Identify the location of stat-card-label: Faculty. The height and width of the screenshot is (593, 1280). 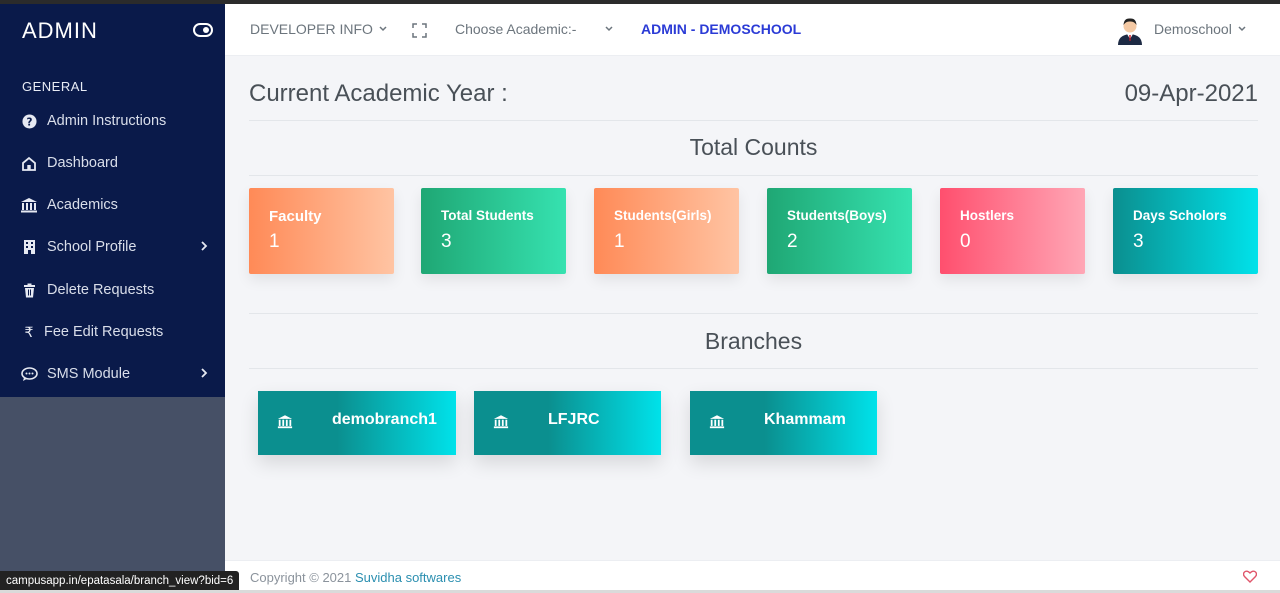
(295, 216).